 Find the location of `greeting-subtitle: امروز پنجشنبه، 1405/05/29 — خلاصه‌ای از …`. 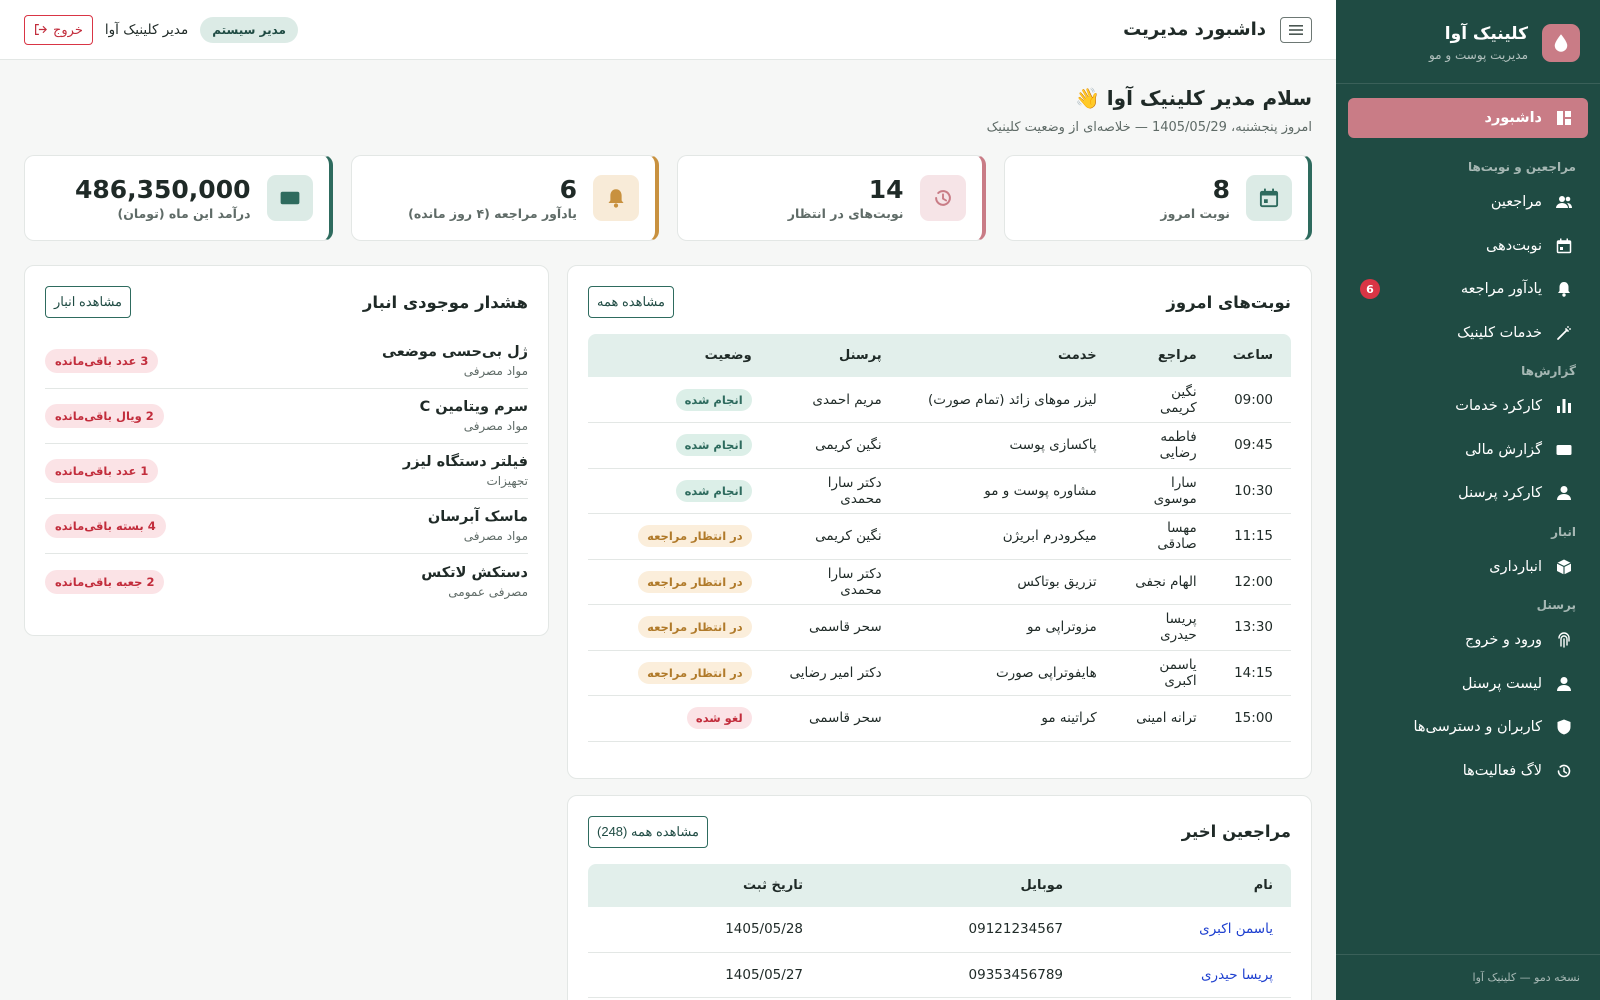

greeting-subtitle: امروز پنجشنبه، 1405/05/29 — خلاصه‌ای از … is located at coordinates (1149, 127).